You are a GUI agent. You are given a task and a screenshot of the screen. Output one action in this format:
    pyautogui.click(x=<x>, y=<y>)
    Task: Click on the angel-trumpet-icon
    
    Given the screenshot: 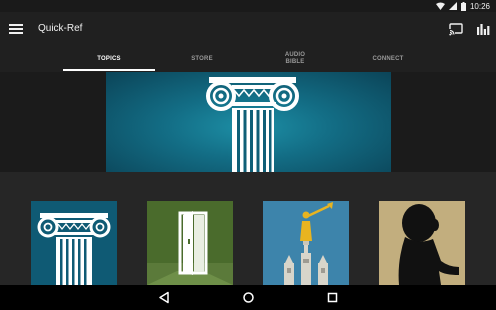 What is the action you would take?
    pyautogui.click(x=306, y=243)
    